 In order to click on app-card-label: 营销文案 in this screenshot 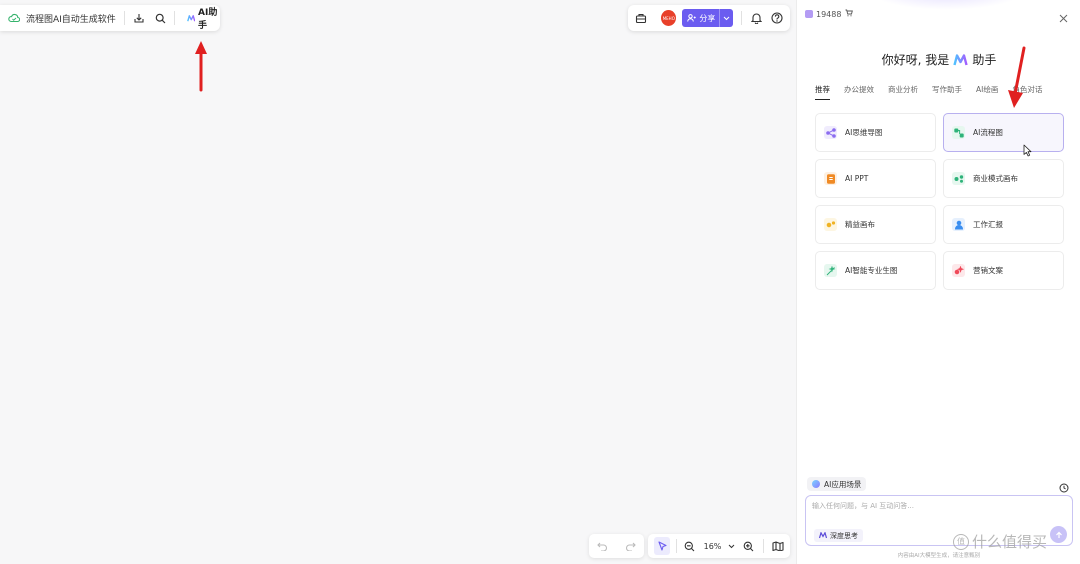, I will do `click(988, 270)`.